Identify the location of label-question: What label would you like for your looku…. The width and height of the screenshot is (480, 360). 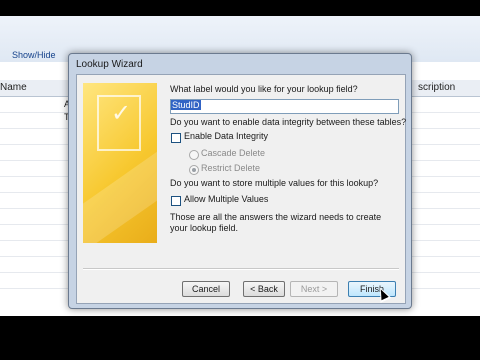
(264, 89).